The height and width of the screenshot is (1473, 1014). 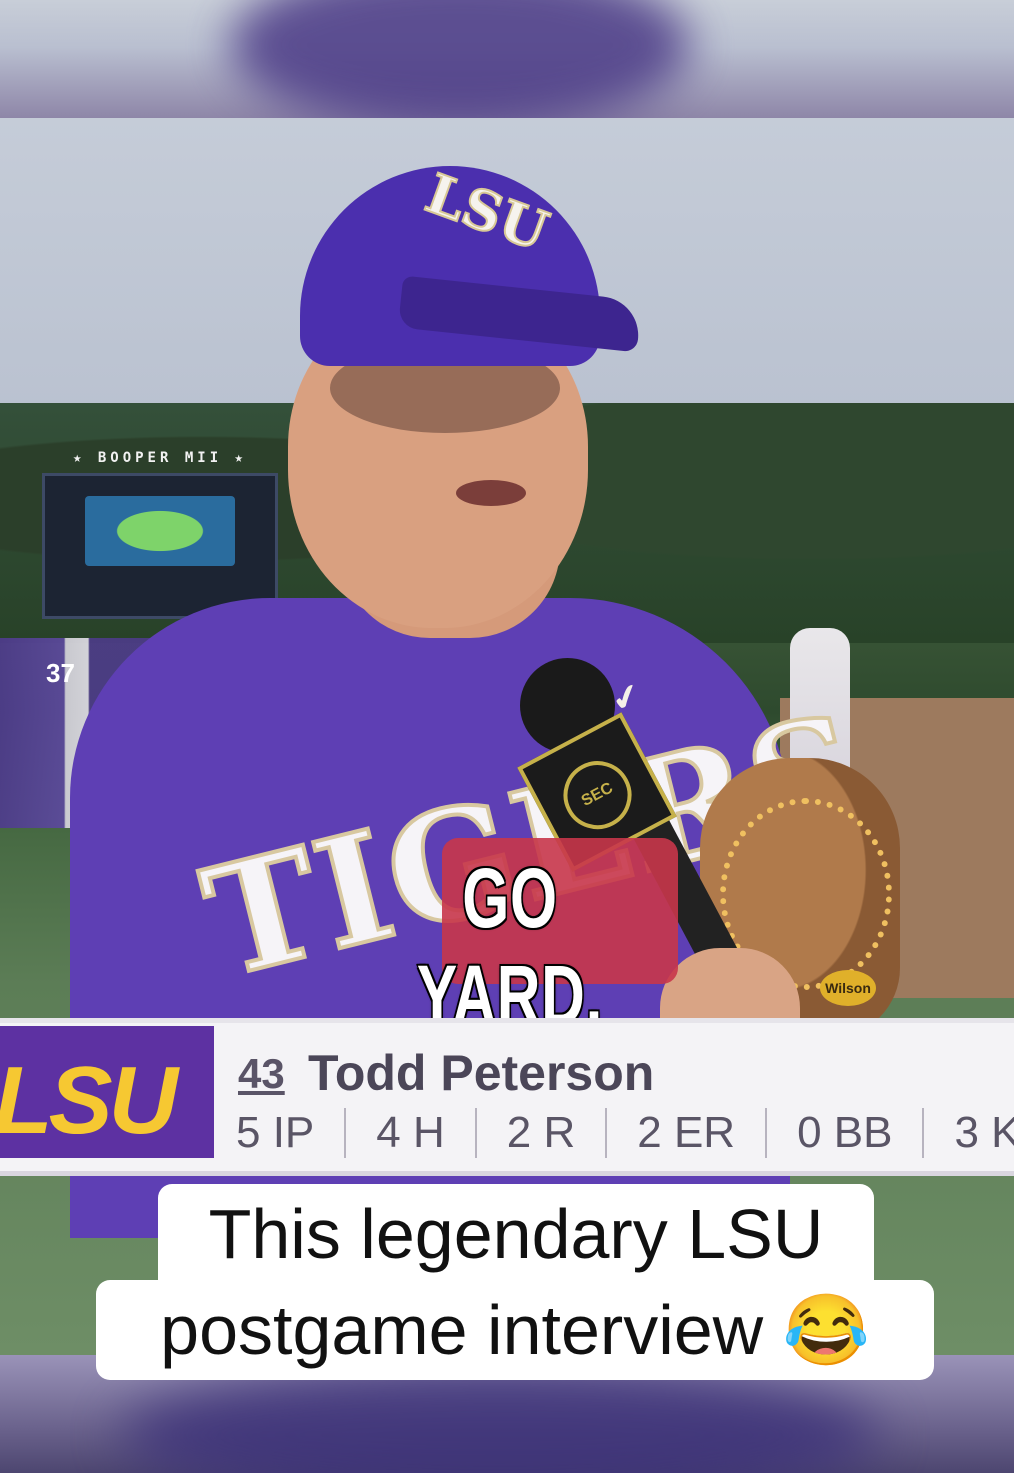 What do you see at coordinates (160, 531) in the screenshot?
I see `scoreboard-screen` at bounding box center [160, 531].